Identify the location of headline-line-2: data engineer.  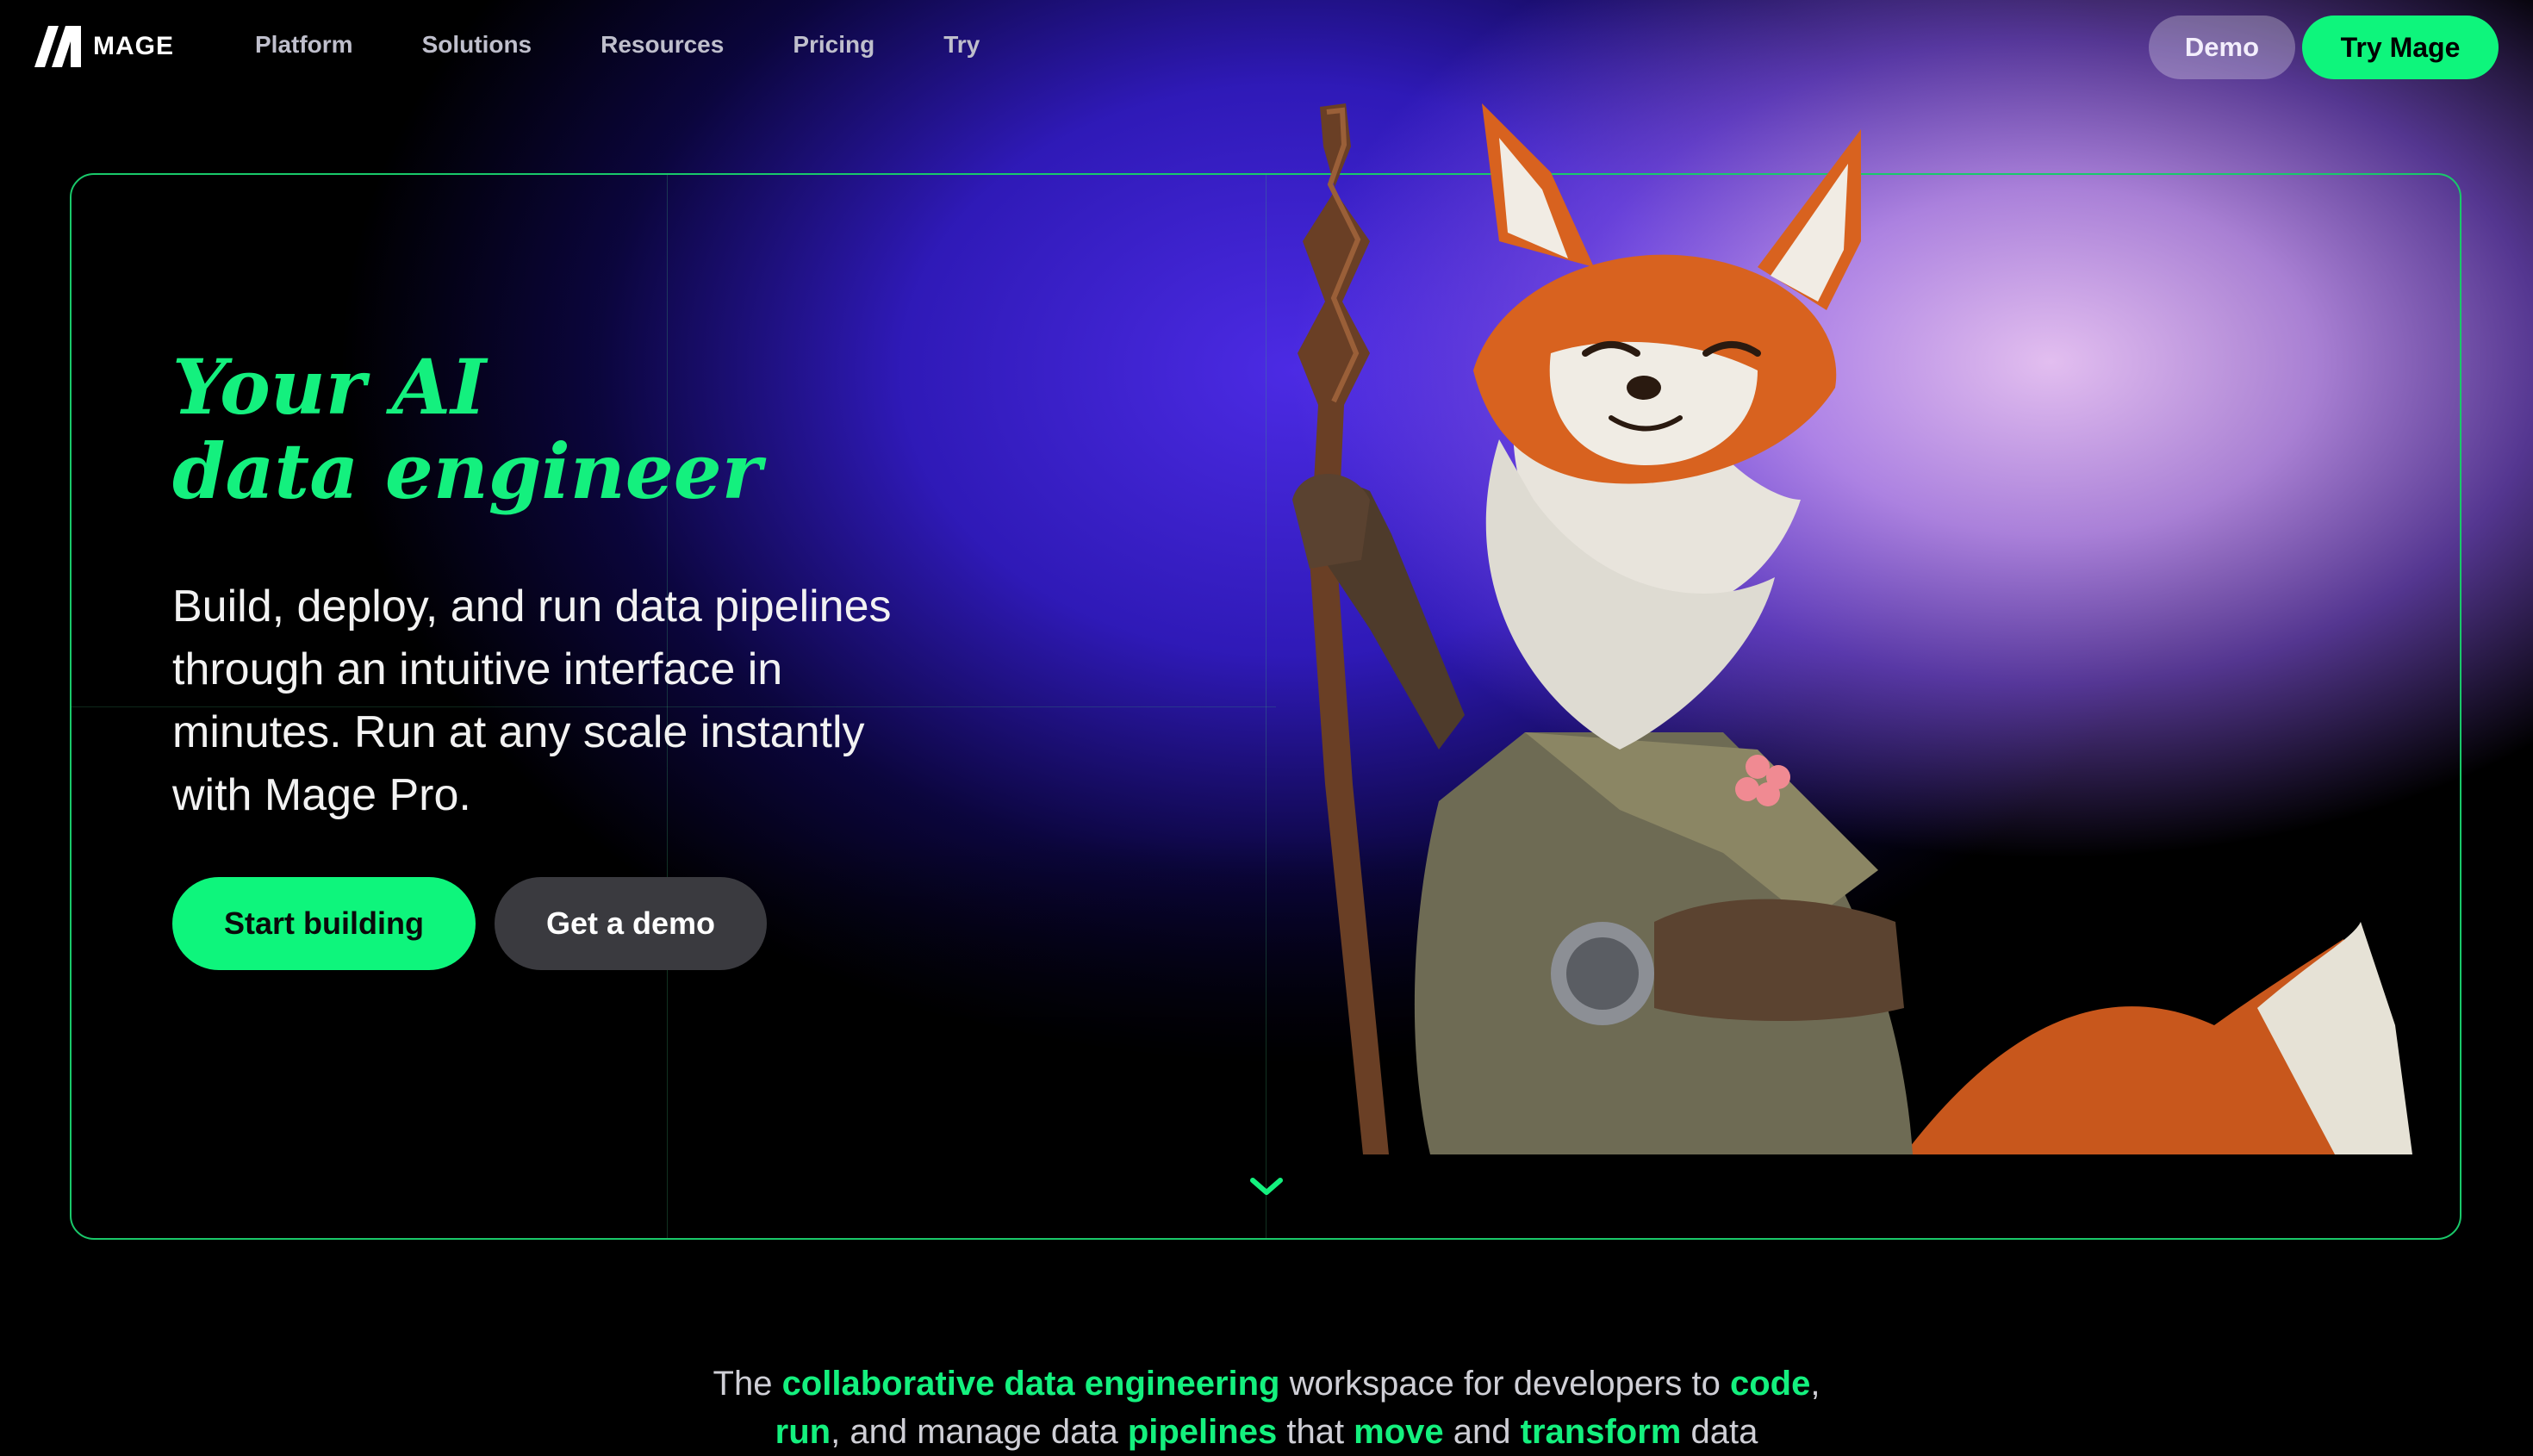
(467, 471).